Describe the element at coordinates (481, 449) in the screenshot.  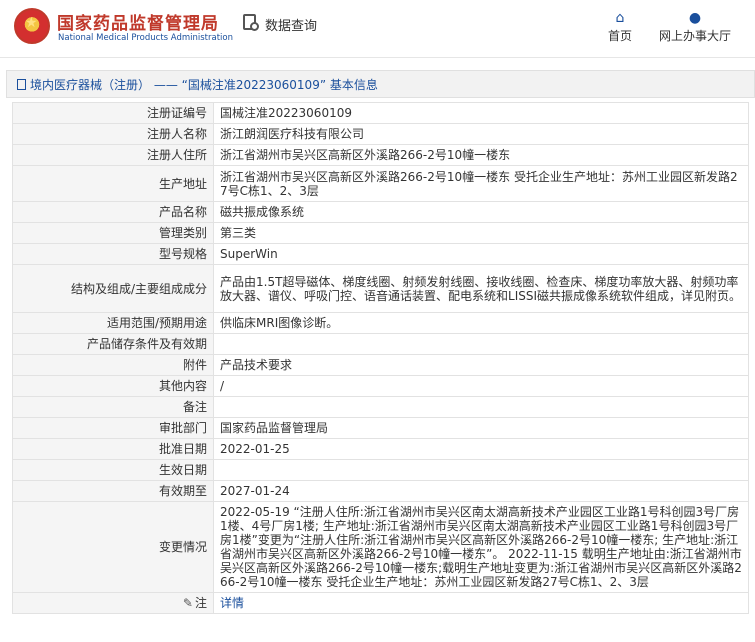
I see `field-value: 2022-01-25` at that location.